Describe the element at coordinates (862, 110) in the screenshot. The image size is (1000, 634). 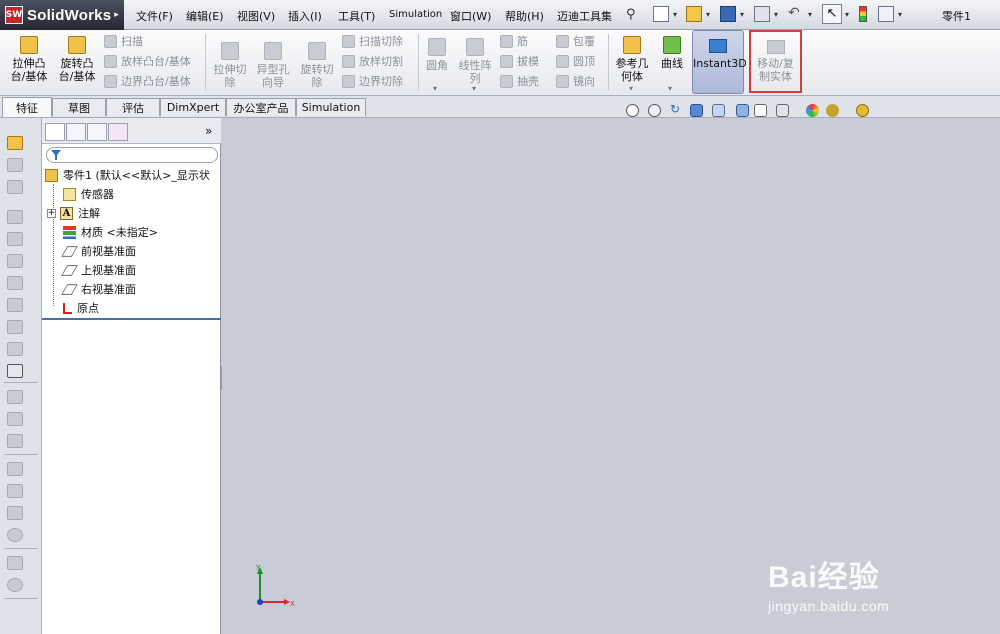
I see `view-settings-icon` at that location.